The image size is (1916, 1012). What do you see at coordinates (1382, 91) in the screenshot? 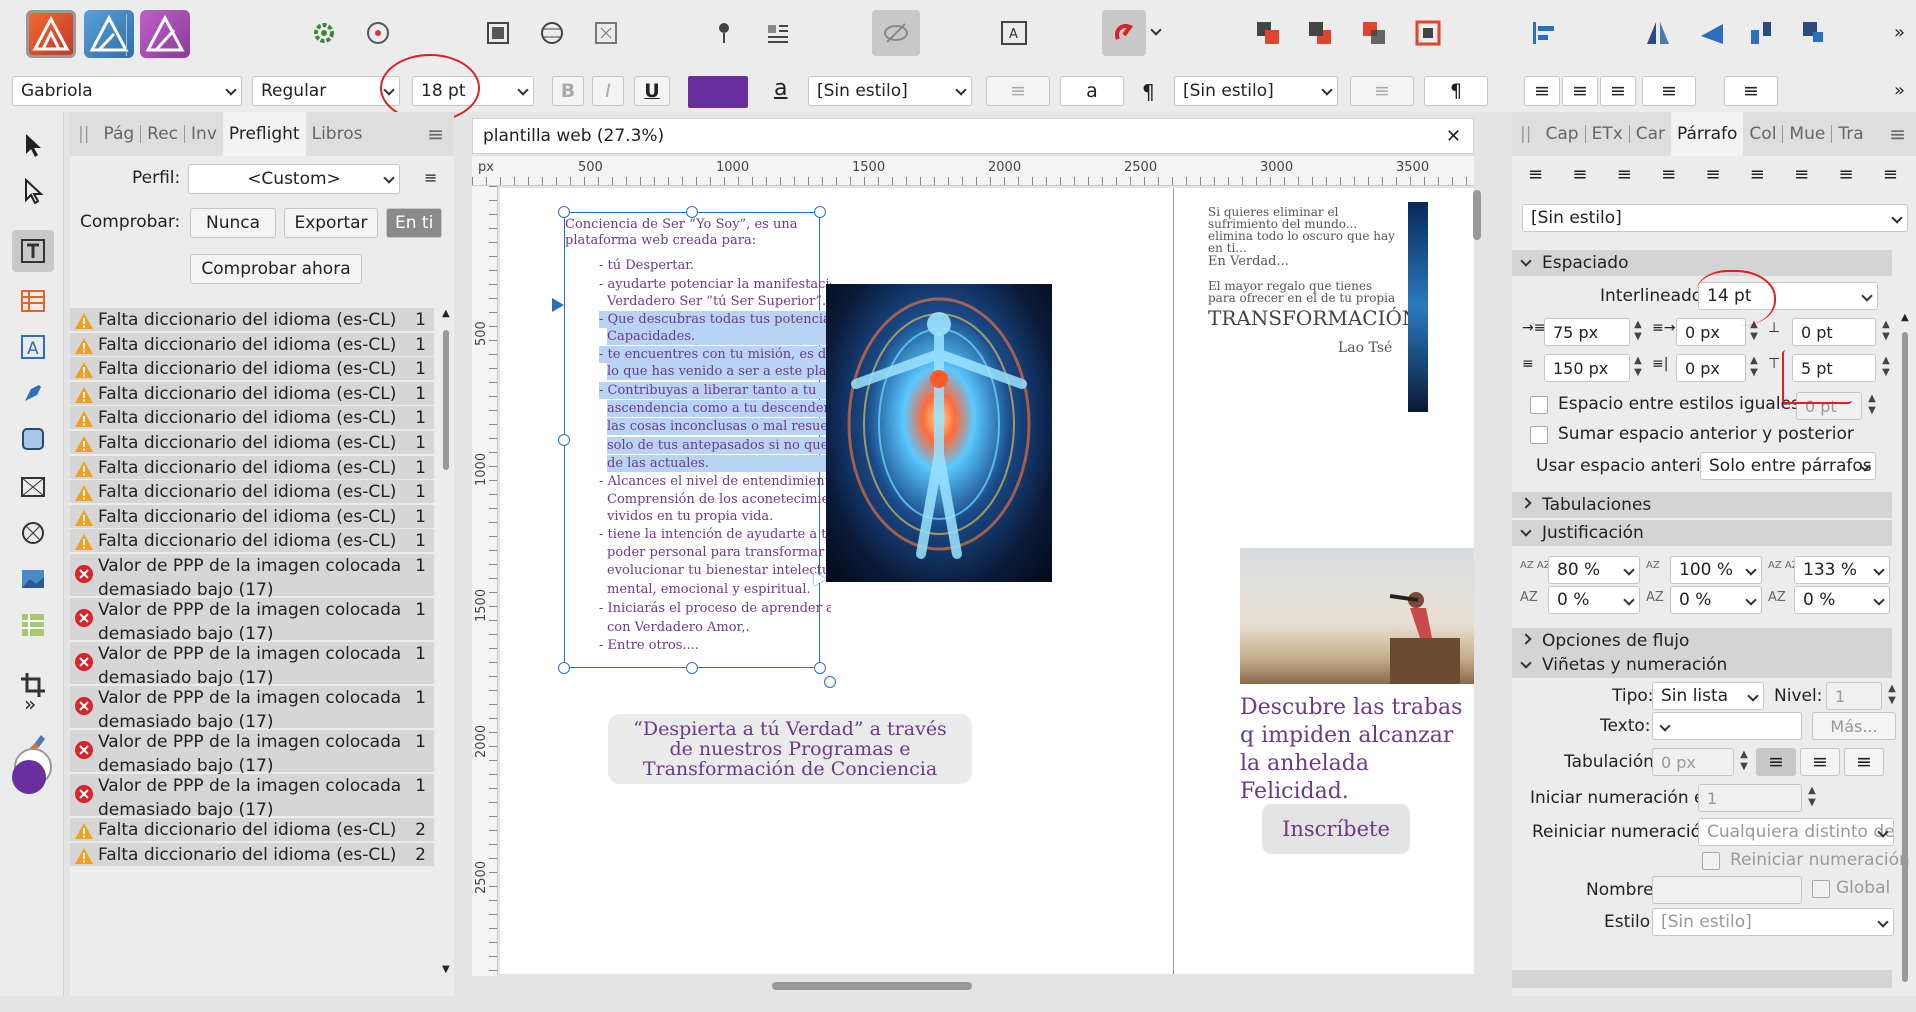
I see `para-style-apply-icon: ≡` at bounding box center [1382, 91].